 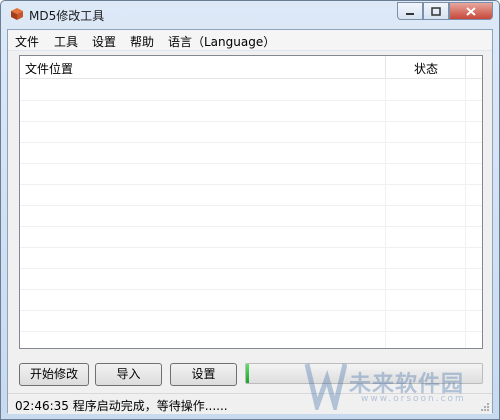 I want to click on maximize-icon, so click(x=436, y=11).